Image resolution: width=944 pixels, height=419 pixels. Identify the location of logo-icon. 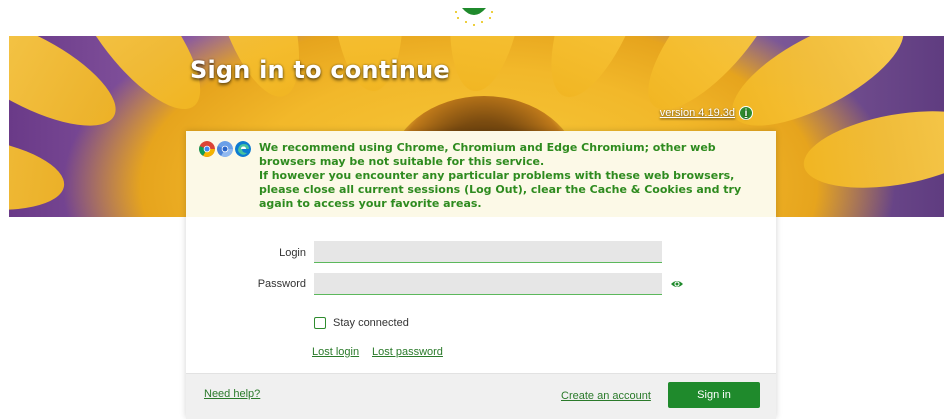
(474, 17).